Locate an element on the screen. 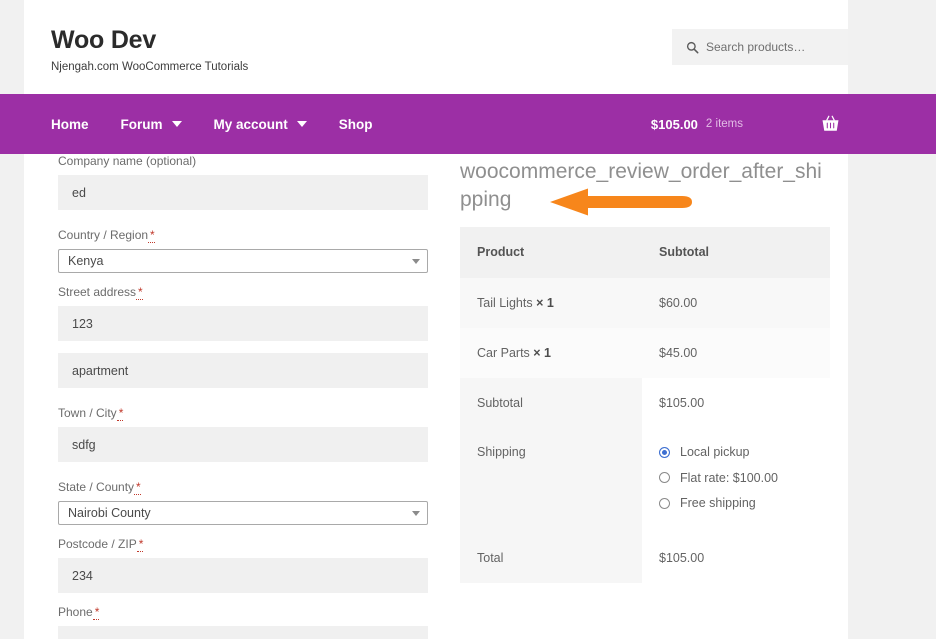 The image size is (936, 639). order-item-name: Car Parts is located at coordinates (503, 352).